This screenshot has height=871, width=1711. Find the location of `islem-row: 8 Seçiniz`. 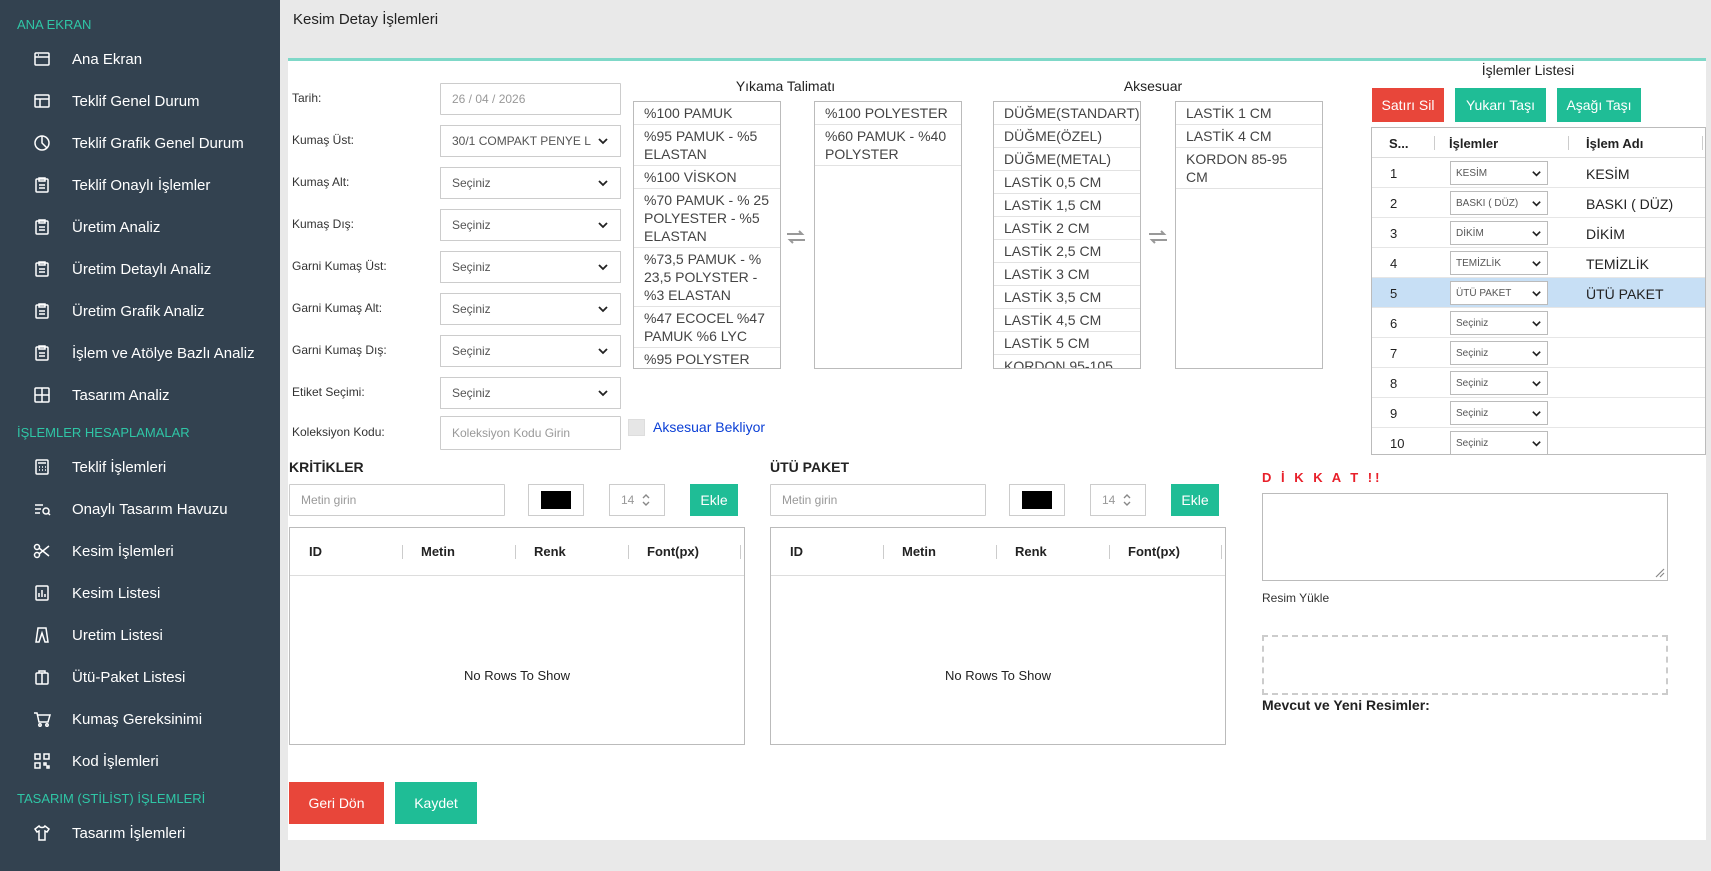

islem-row: 8 Seçiniz is located at coordinates (1538, 383).